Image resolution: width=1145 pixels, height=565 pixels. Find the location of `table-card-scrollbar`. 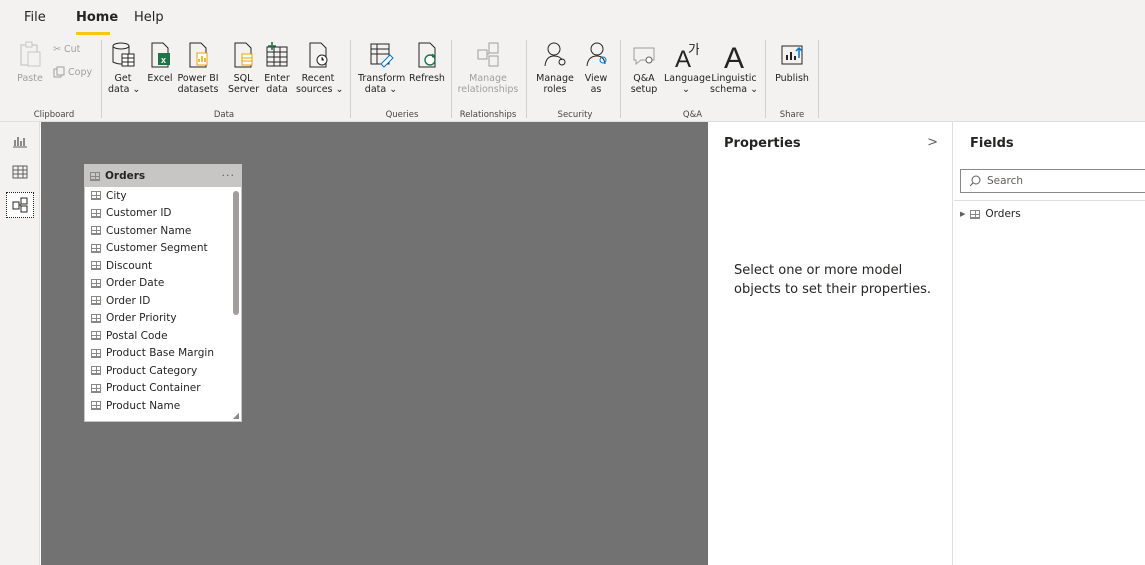

table-card-scrollbar is located at coordinates (236, 253).